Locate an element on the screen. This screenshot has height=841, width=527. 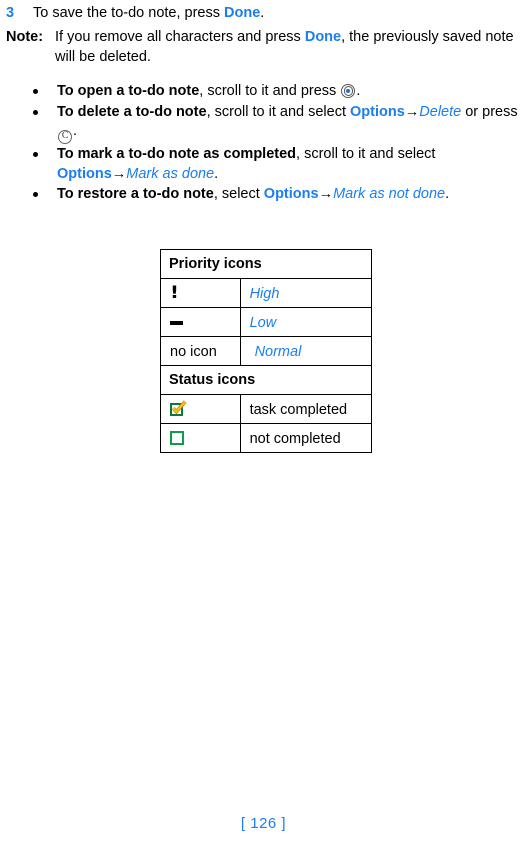
status-completed-label: task completed is located at coordinates (298, 409).